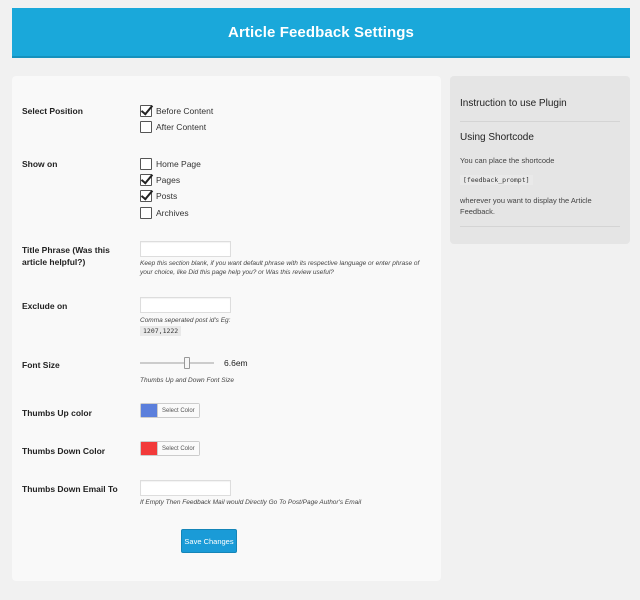 The width and height of the screenshot is (640, 600). I want to click on save-changes-button: Save Changes, so click(209, 541).